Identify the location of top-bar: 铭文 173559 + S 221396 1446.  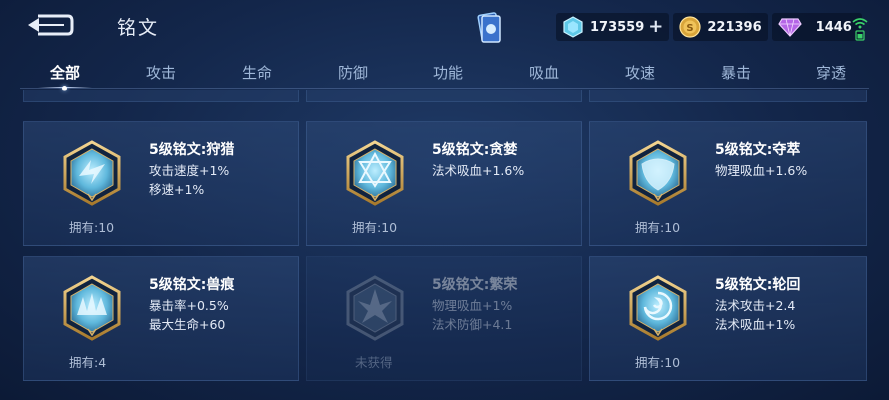
(444, 27).